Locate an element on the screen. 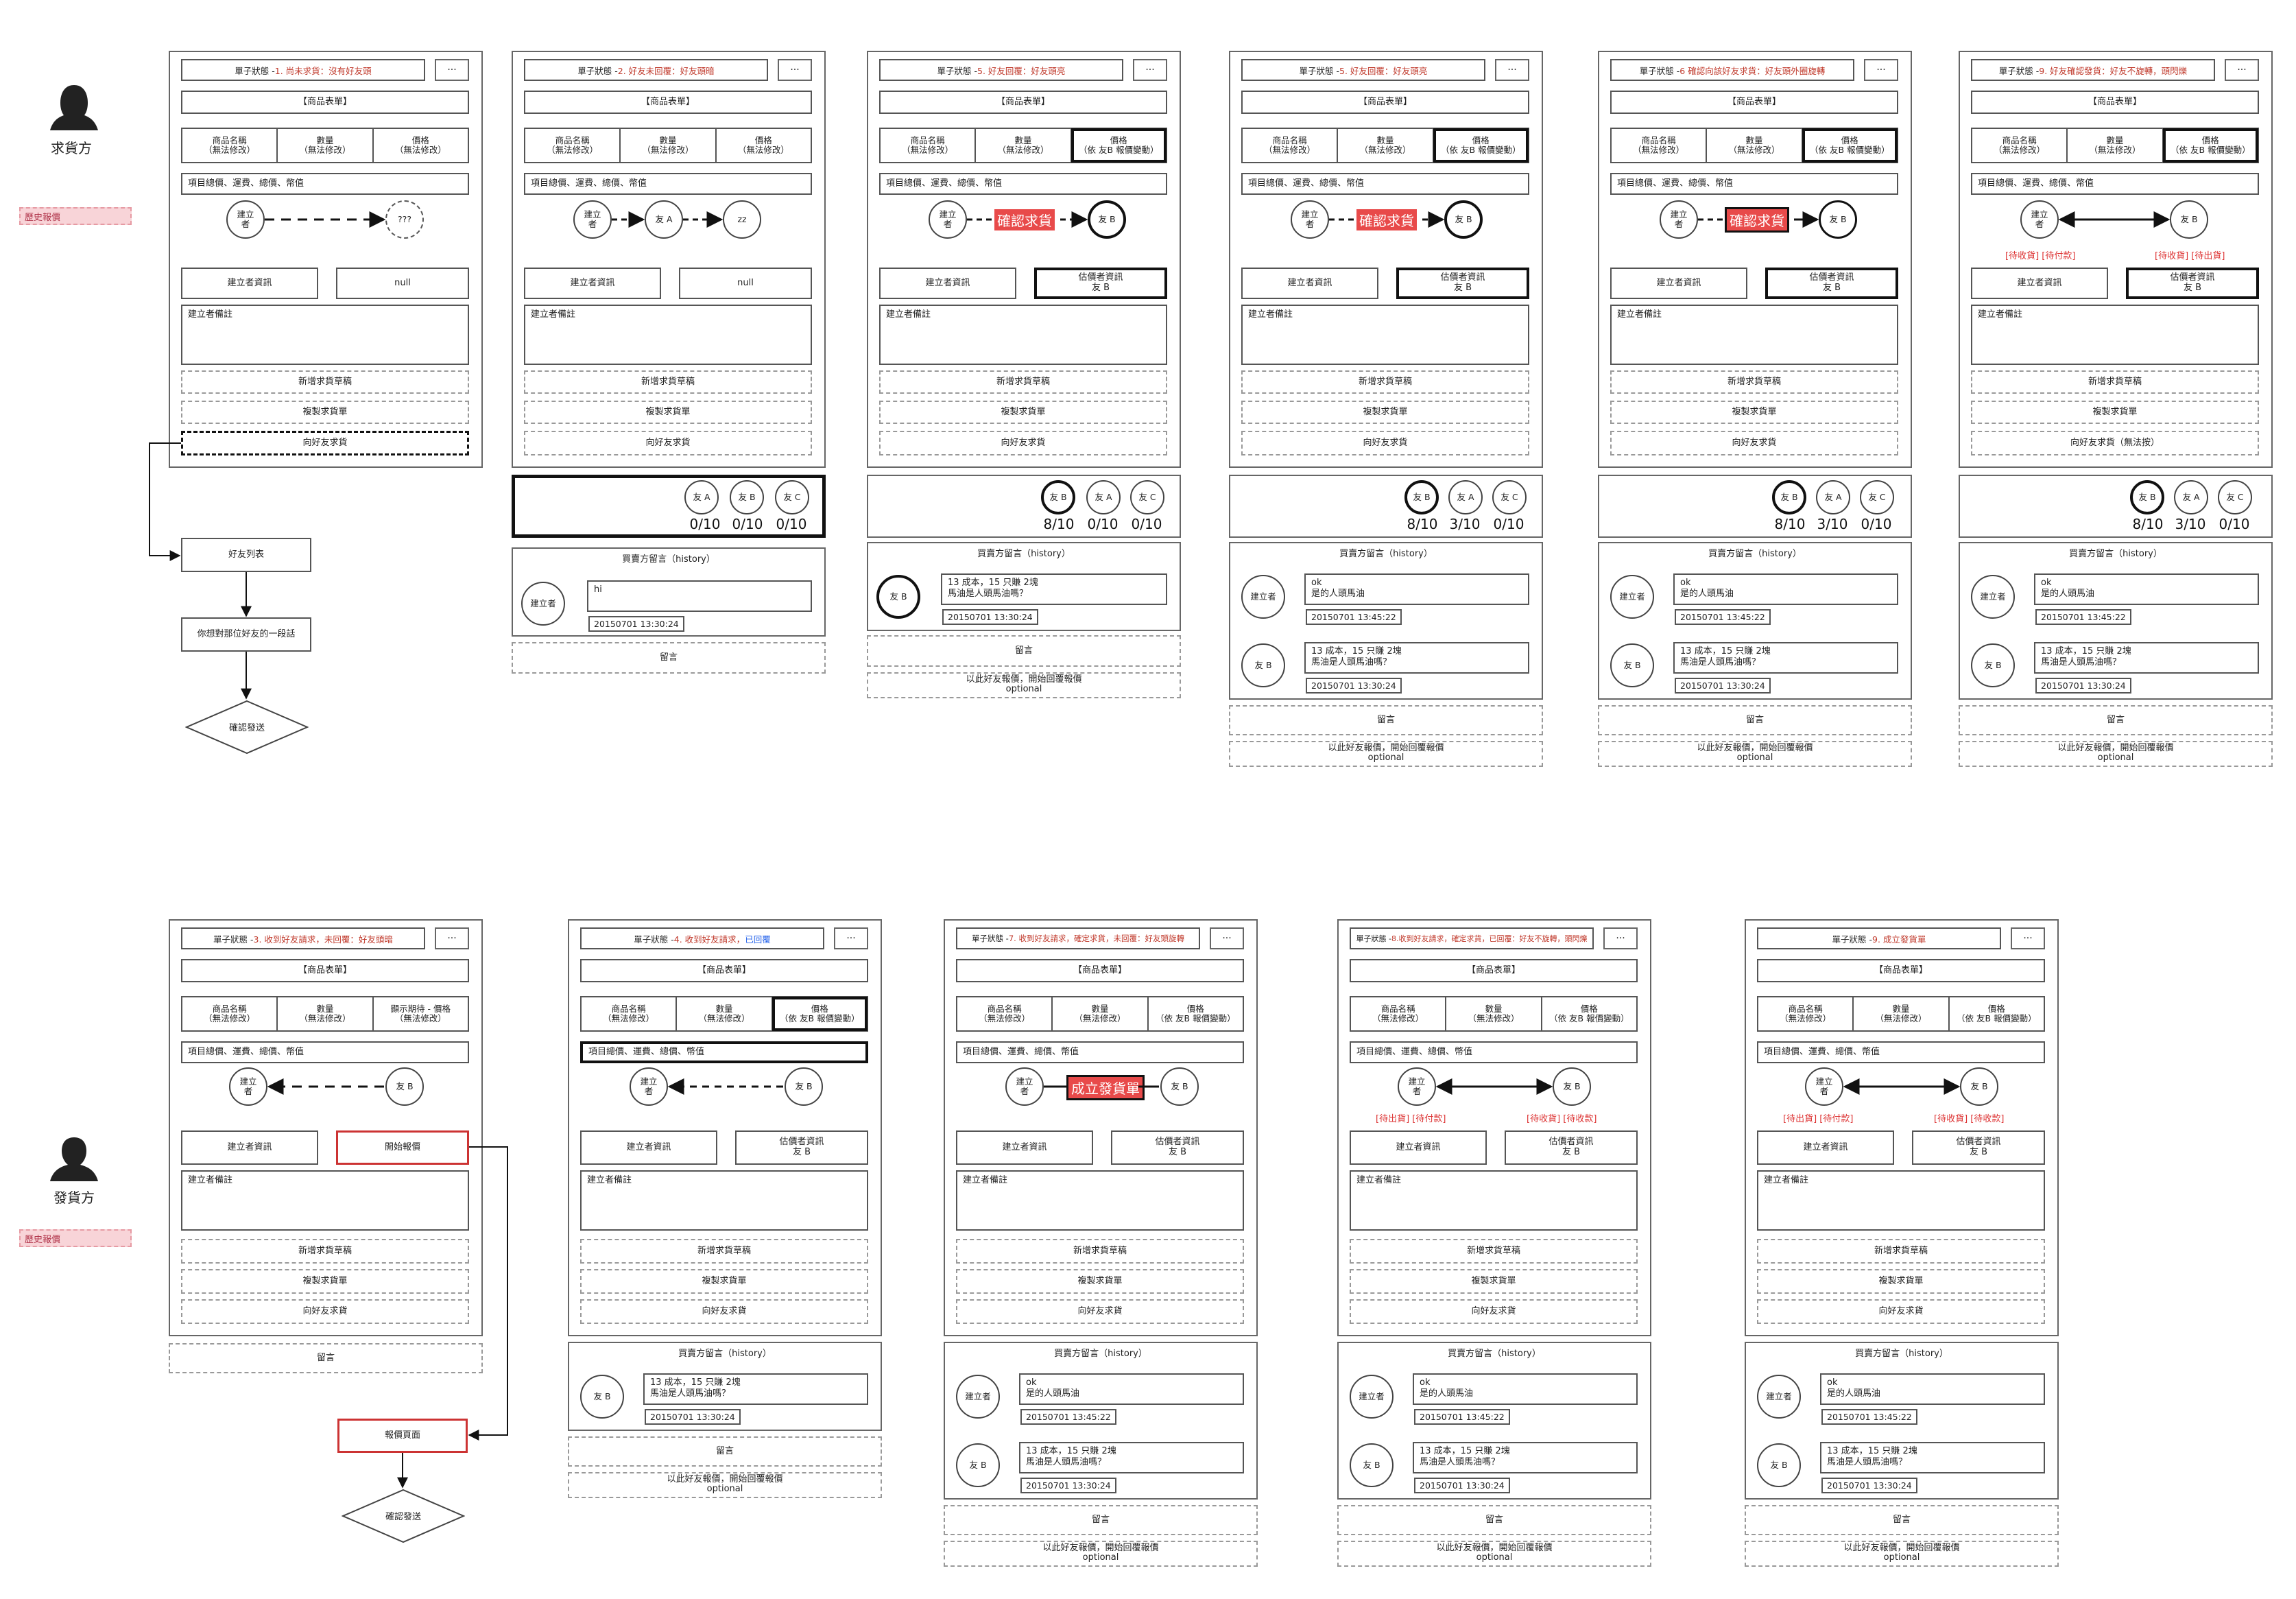 The height and width of the screenshot is (1599, 2296). requester-history-tag: 歷史報價 is located at coordinates (75, 216).